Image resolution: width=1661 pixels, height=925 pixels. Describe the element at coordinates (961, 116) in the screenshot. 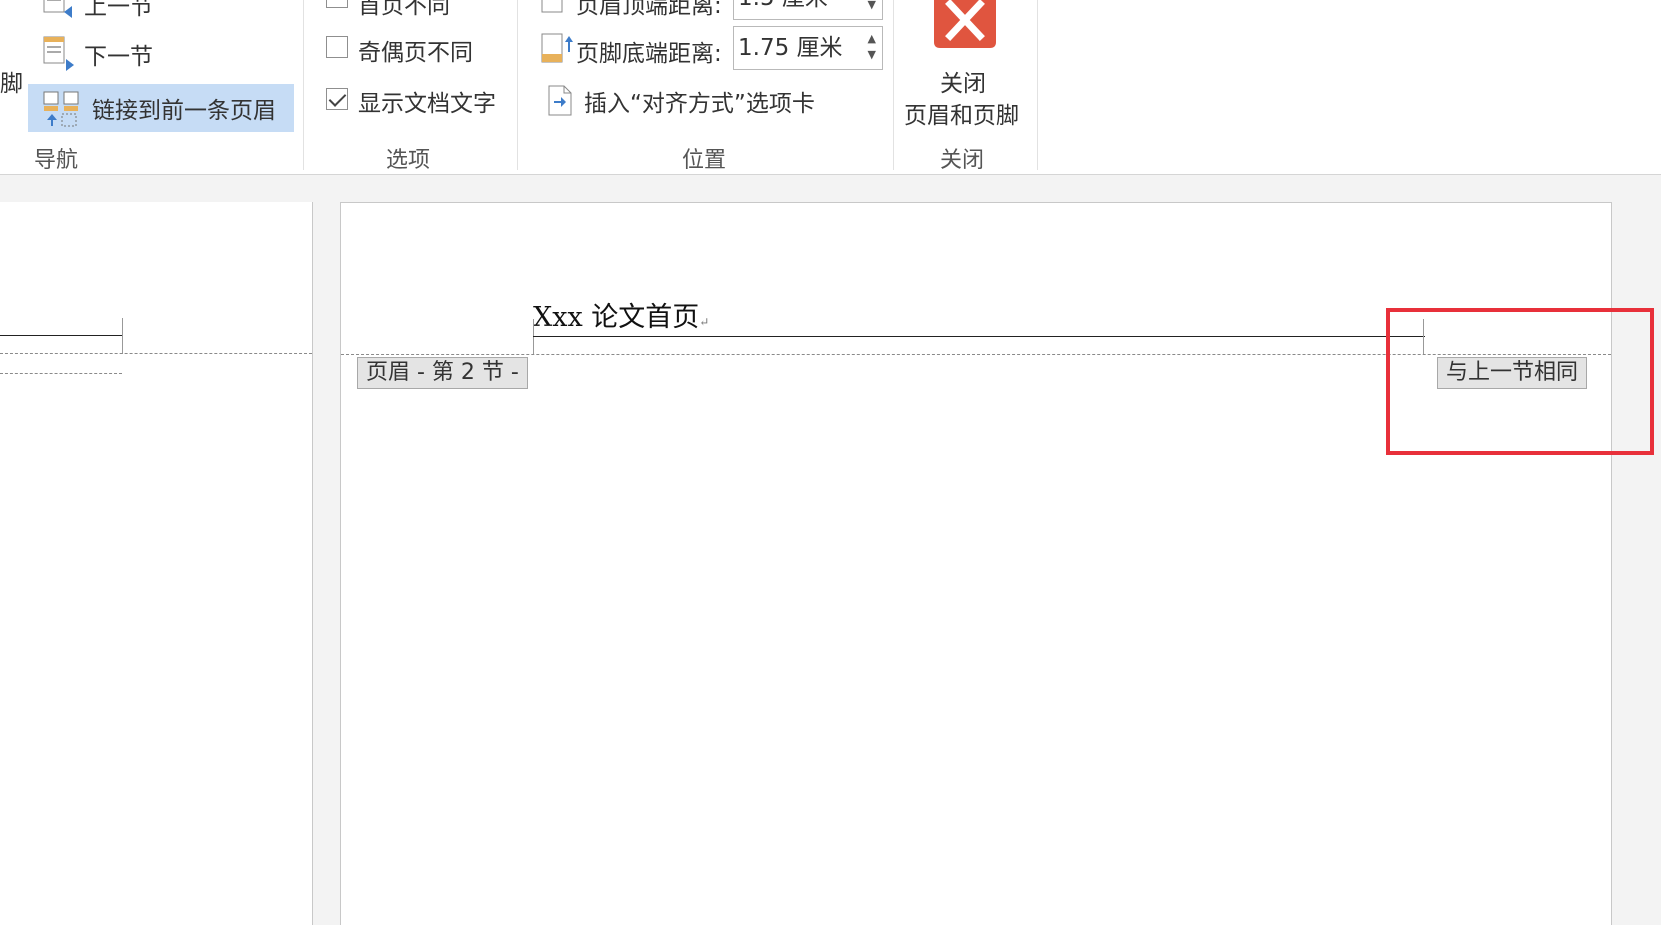

I see `close-line2: 页眉和页脚` at that location.